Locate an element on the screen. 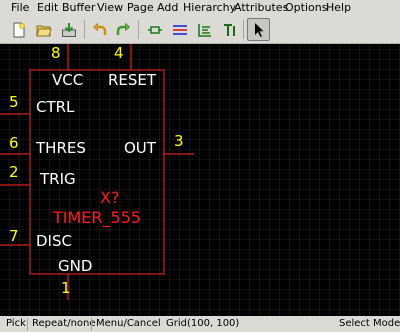 The height and width of the screenshot is (332, 400). add-net-button is located at coordinates (179, 29).